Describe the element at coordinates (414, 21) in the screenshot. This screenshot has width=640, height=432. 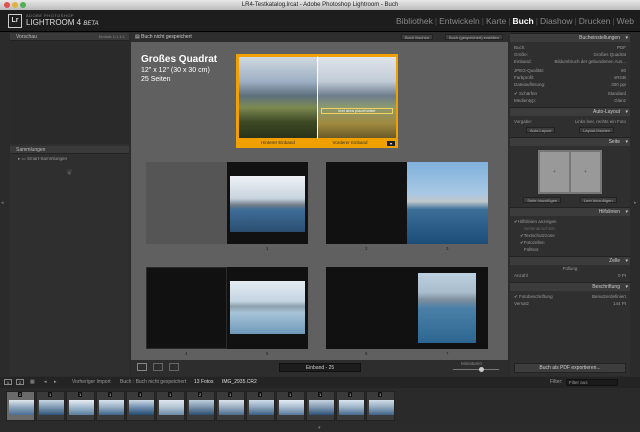
I see `module-bibliothek: Bibliothek` at that location.